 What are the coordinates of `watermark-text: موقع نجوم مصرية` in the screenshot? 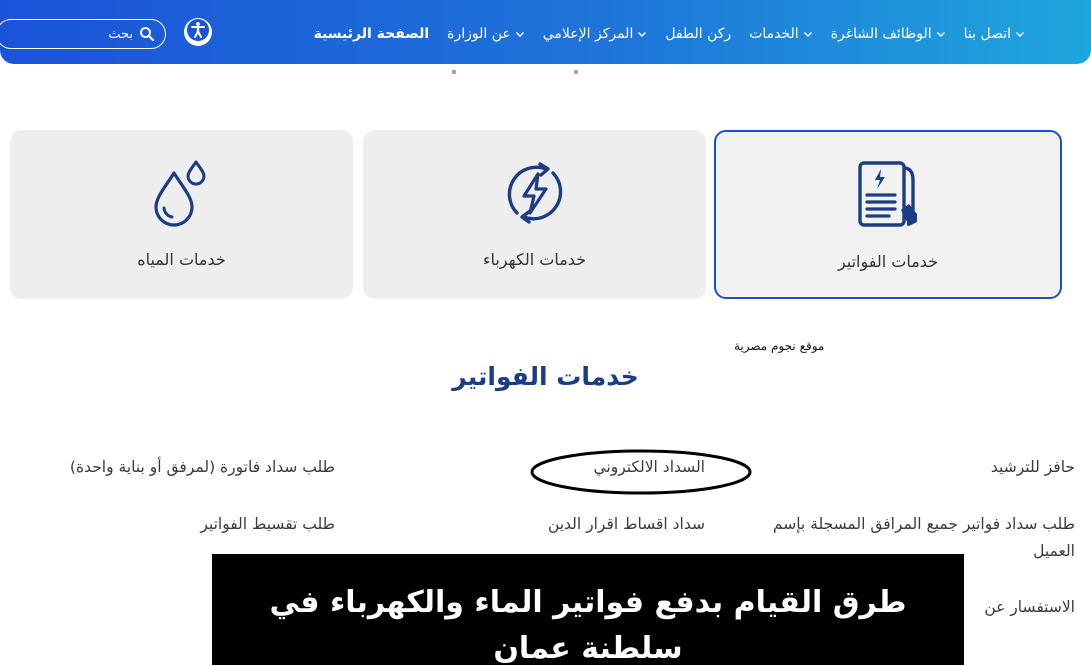 It's located at (779, 346).